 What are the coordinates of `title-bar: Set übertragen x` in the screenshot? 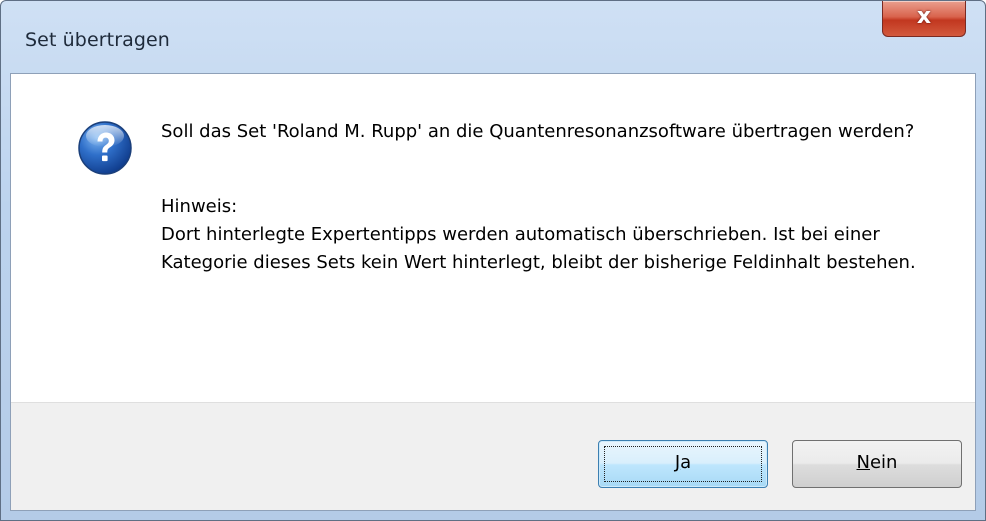 It's located at (493, 37).